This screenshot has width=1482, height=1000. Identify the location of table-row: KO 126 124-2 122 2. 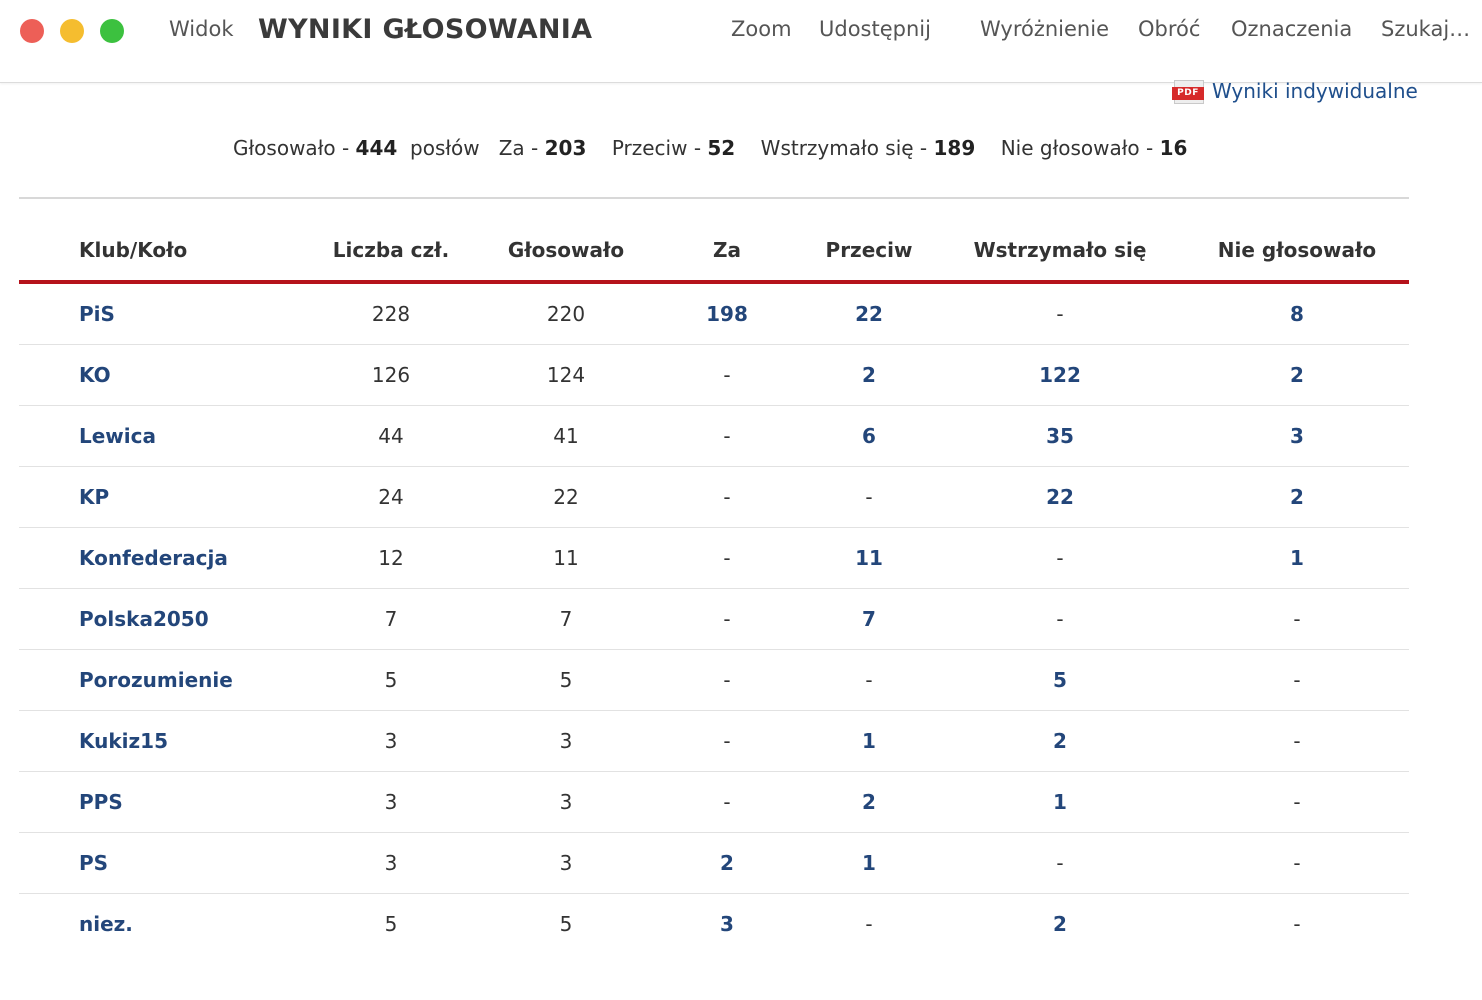
(714, 375).